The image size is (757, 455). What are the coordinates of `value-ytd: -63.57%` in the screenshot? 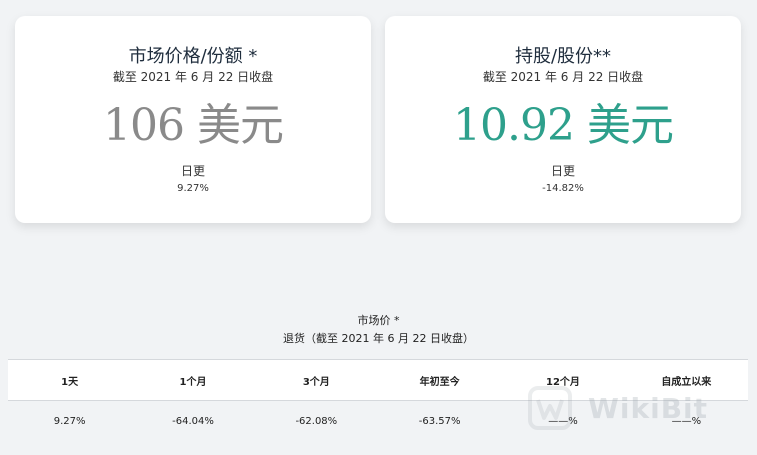 It's located at (439, 421).